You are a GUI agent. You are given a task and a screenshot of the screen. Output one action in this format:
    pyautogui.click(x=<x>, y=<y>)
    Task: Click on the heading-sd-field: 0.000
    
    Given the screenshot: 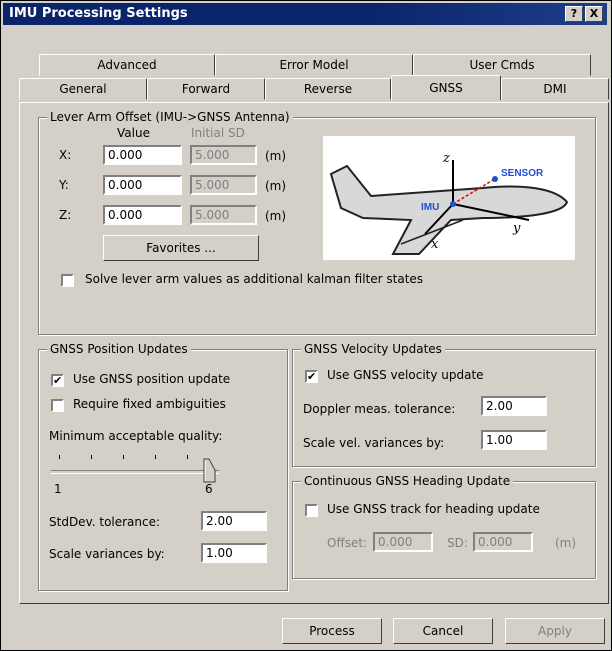 What is the action you would take?
    pyautogui.click(x=503, y=542)
    